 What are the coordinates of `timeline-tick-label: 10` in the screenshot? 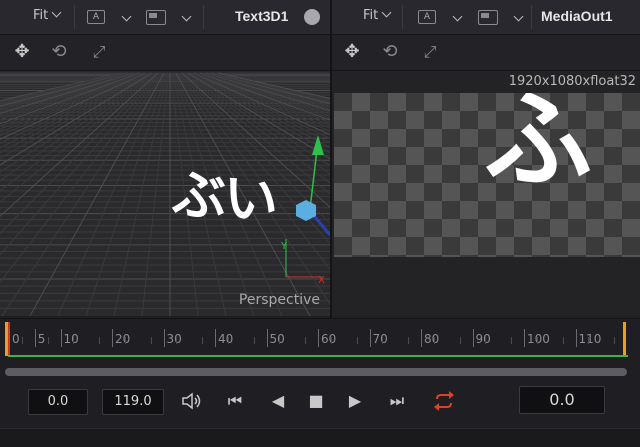 It's located at (71, 339).